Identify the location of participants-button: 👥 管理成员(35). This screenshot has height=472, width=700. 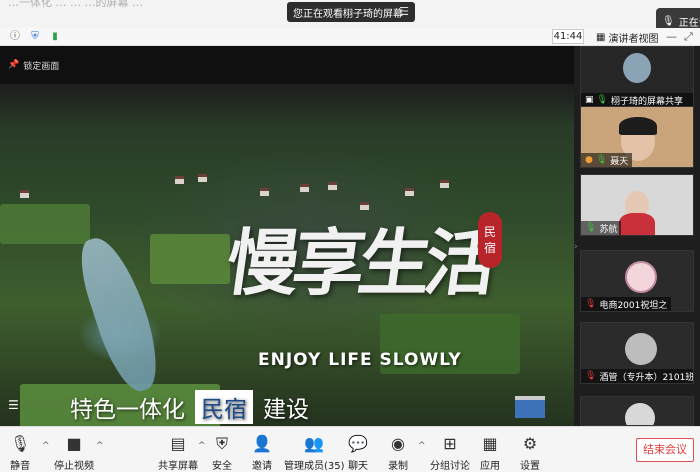
(314, 453).